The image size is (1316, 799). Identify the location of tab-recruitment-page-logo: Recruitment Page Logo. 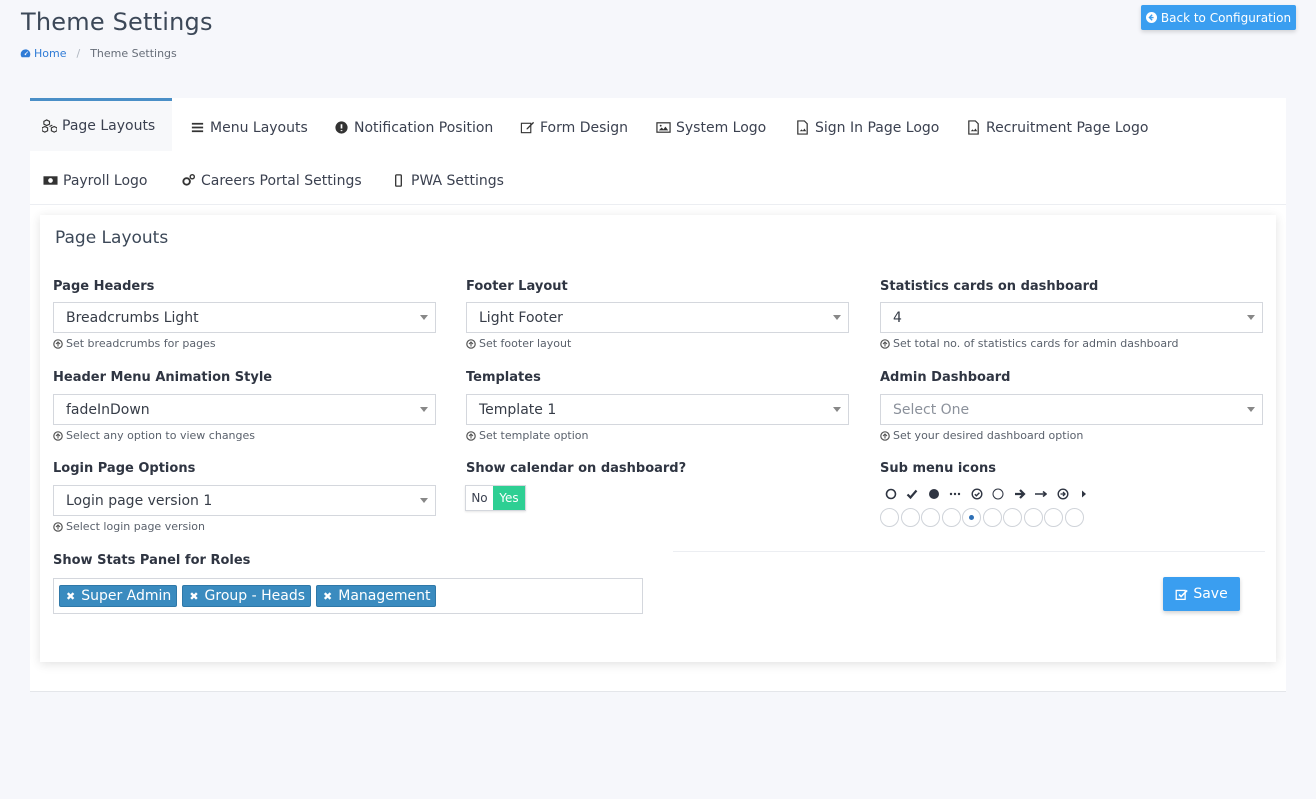
(1057, 127).